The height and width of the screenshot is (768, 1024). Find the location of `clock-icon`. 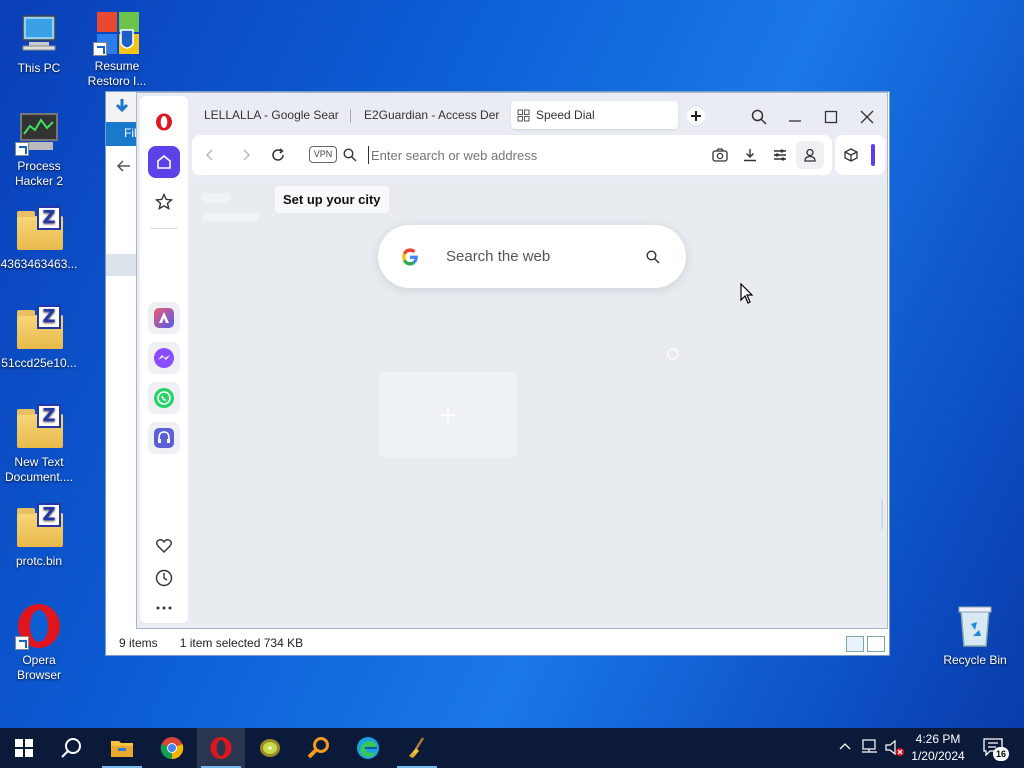

clock-icon is located at coordinates (164, 578).